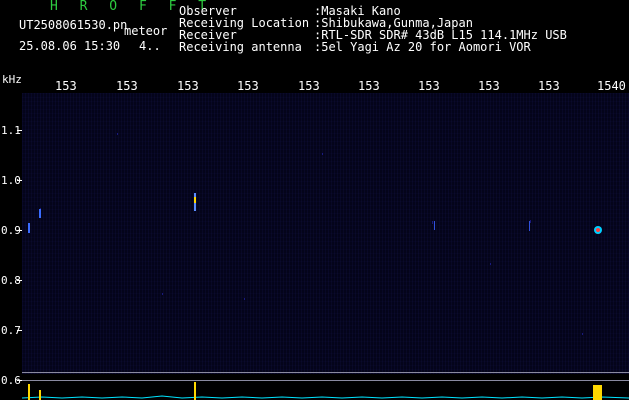 This screenshot has width=629, height=400. What do you see at coordinates (146, 31) in the screenshot?
I see `detection-label: meteor` at bounding box center [146, 31].